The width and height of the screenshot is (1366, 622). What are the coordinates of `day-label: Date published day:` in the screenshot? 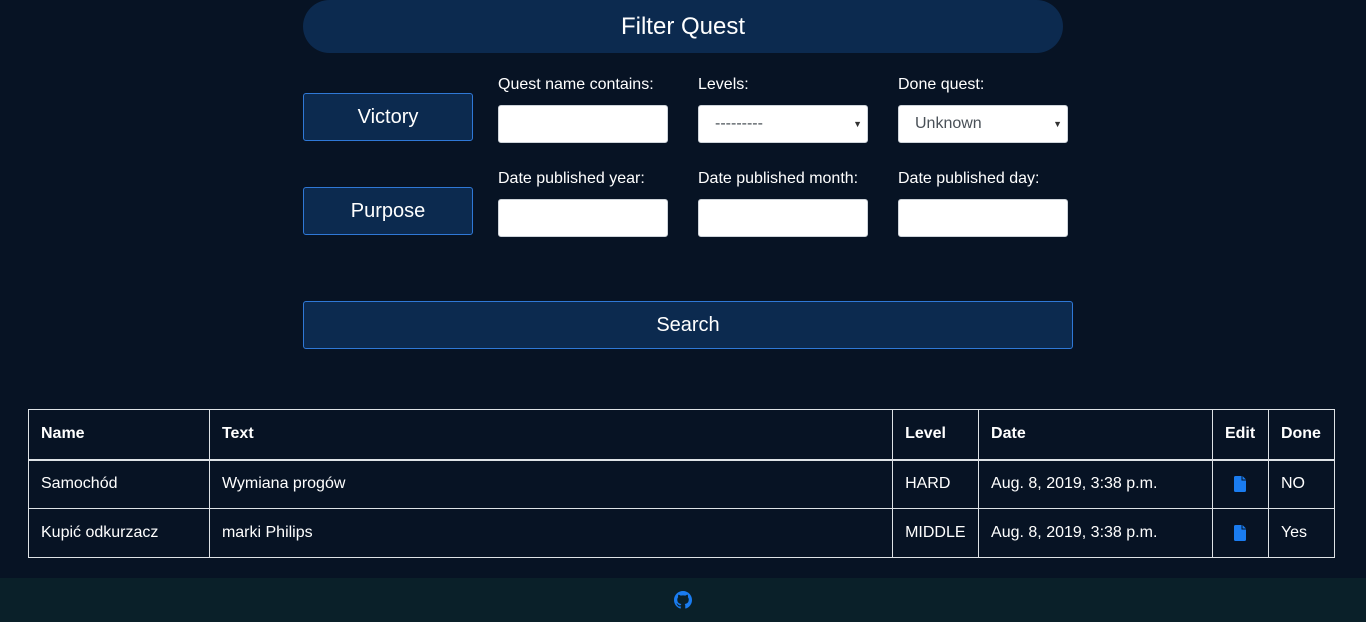 It's located at (969, 178).